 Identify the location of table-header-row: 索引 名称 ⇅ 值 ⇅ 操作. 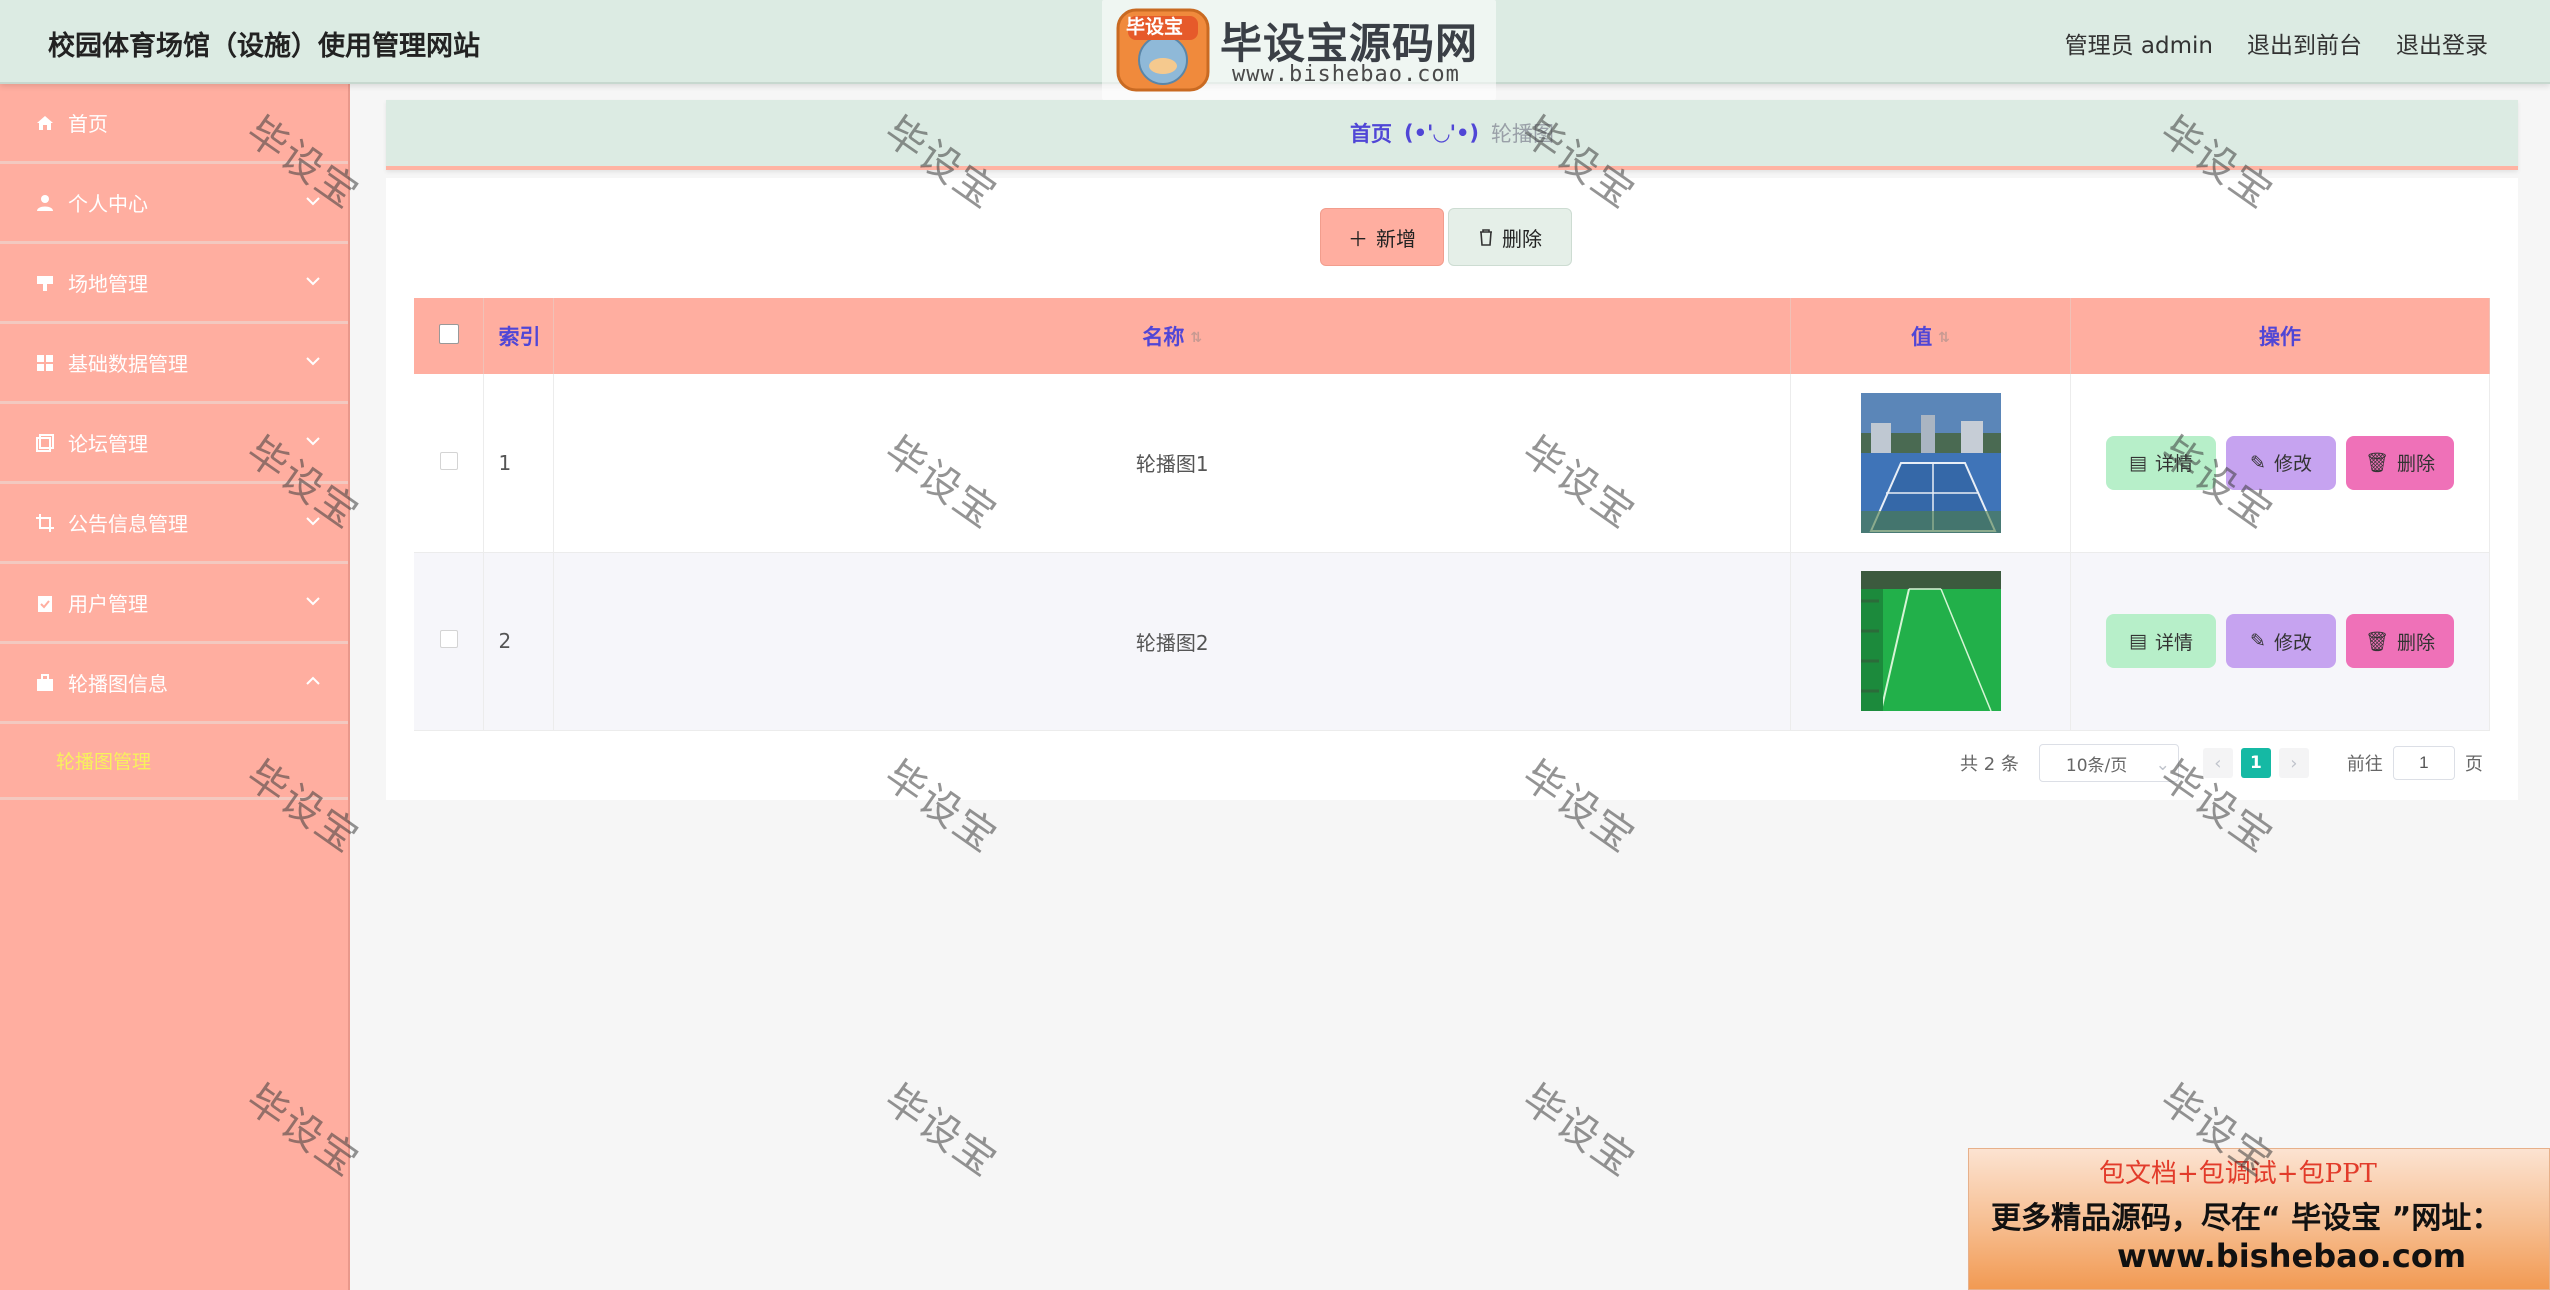
(1452, 336).